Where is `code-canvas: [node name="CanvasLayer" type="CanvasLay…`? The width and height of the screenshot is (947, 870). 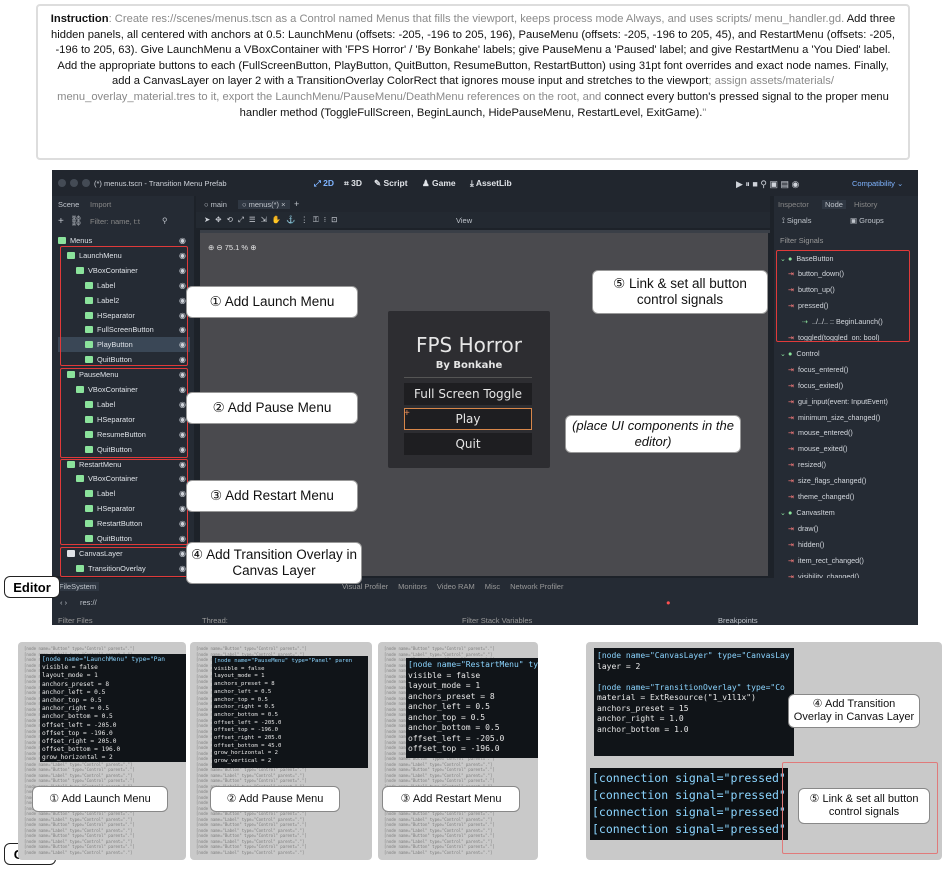
code-canvas: [node name="CanvasLayer" type="CanvasLay… is located at coordinates (694, 702).